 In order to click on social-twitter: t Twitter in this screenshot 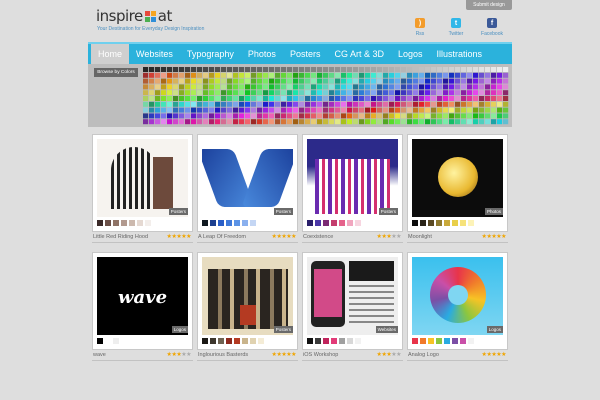, I will do `click(456, 27)`.